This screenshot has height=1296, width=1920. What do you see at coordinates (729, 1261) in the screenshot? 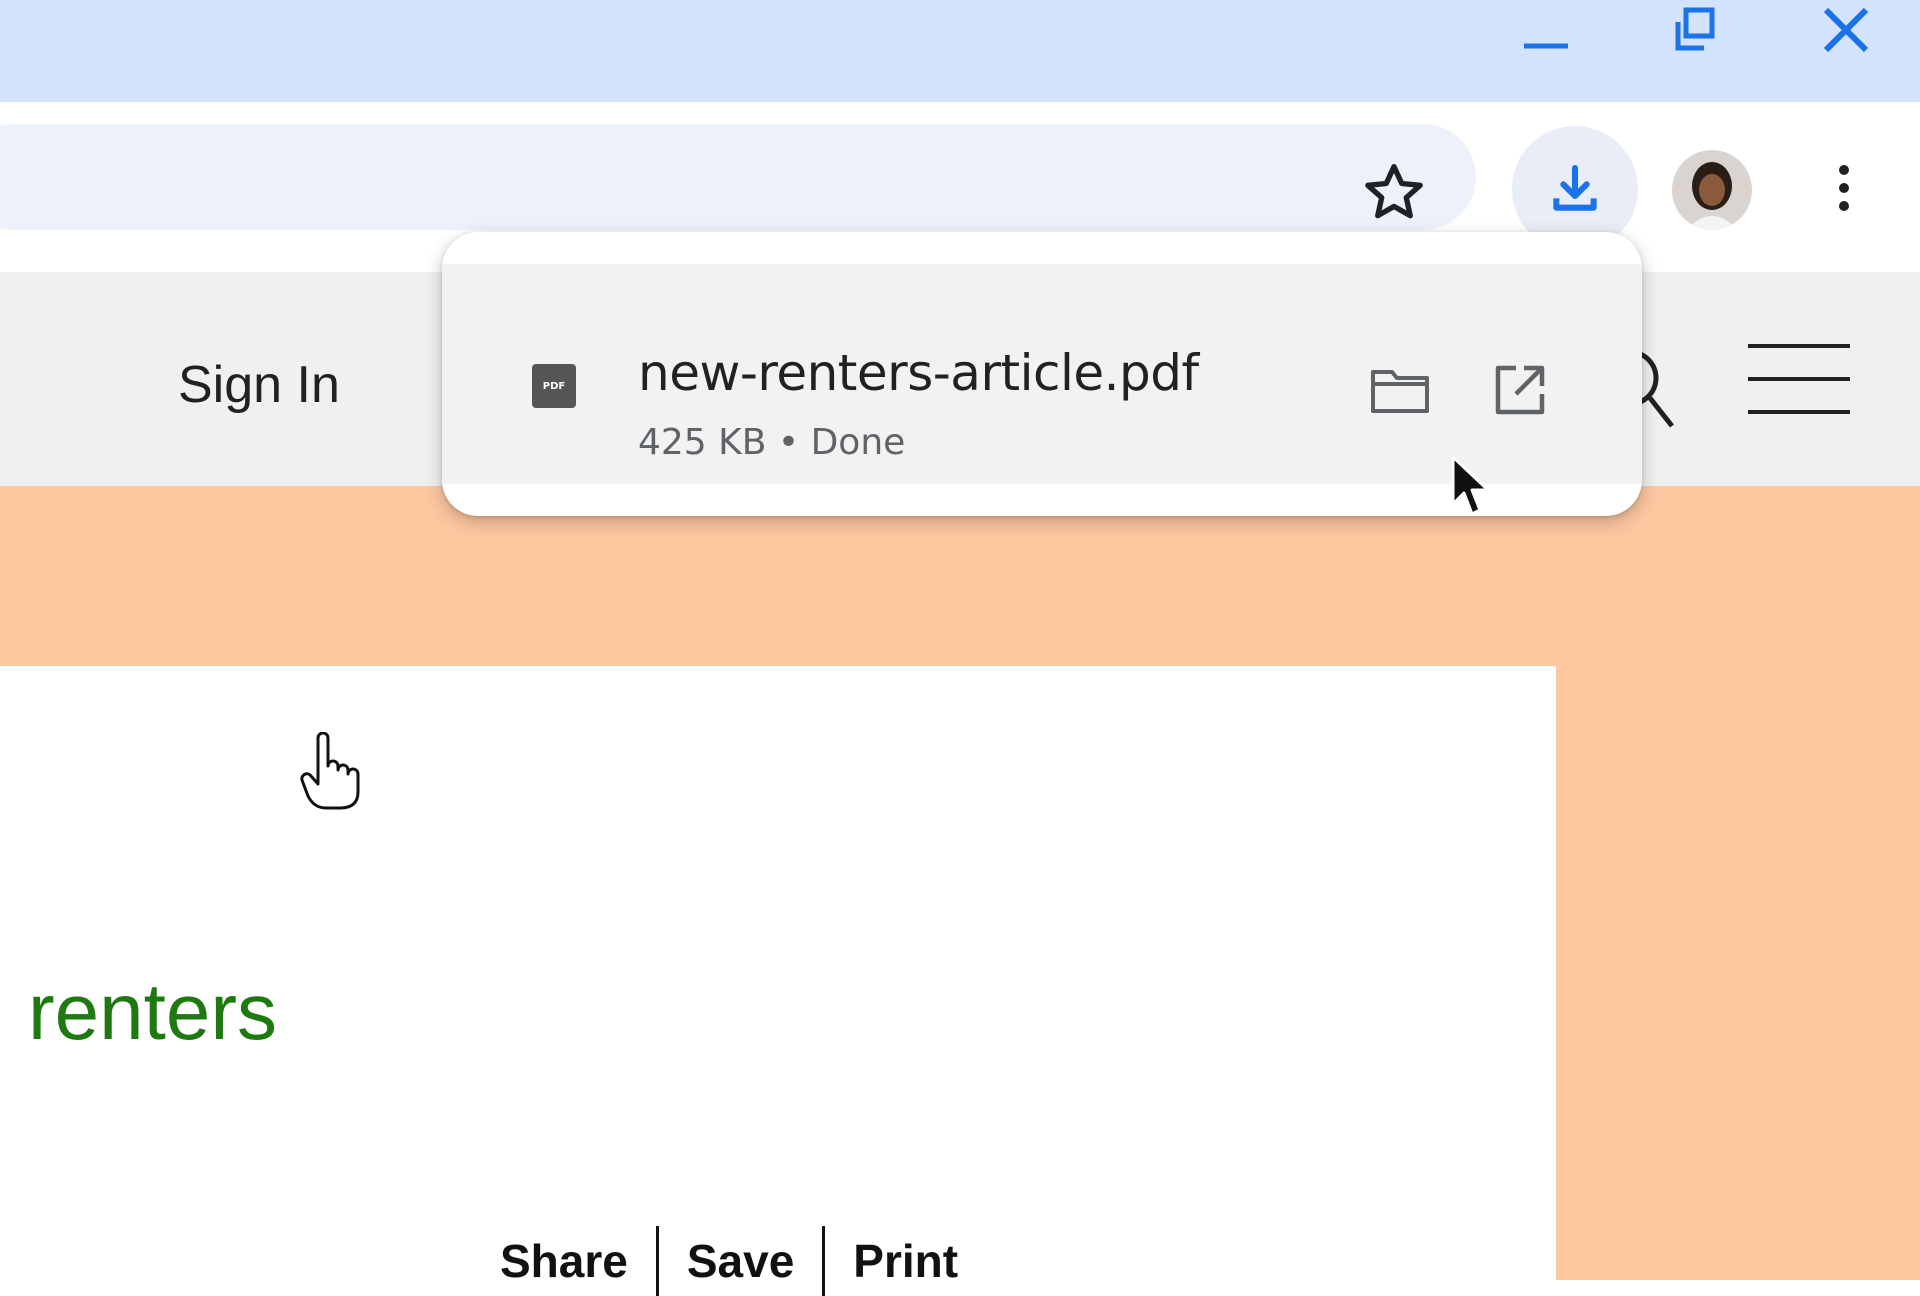
I see `article-actions: Share Save Print` at bounding box center [729, 1261].